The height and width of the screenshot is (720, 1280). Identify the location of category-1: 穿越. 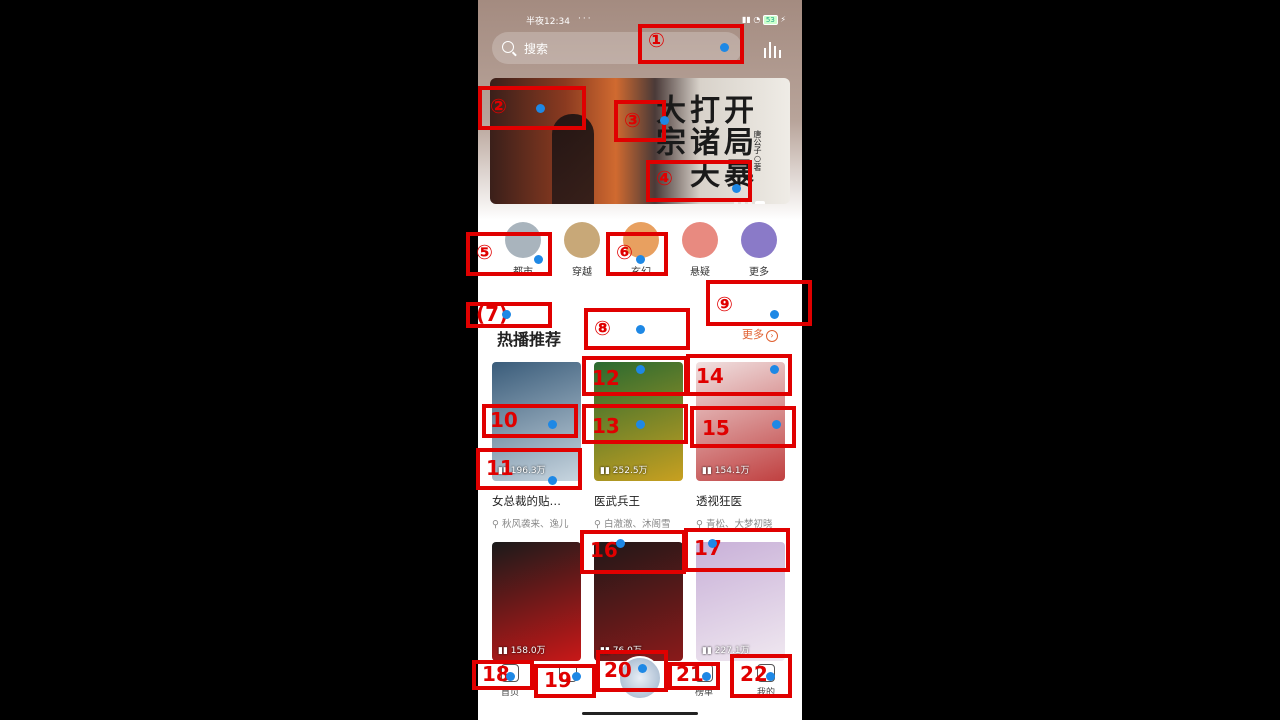
(582, 250).